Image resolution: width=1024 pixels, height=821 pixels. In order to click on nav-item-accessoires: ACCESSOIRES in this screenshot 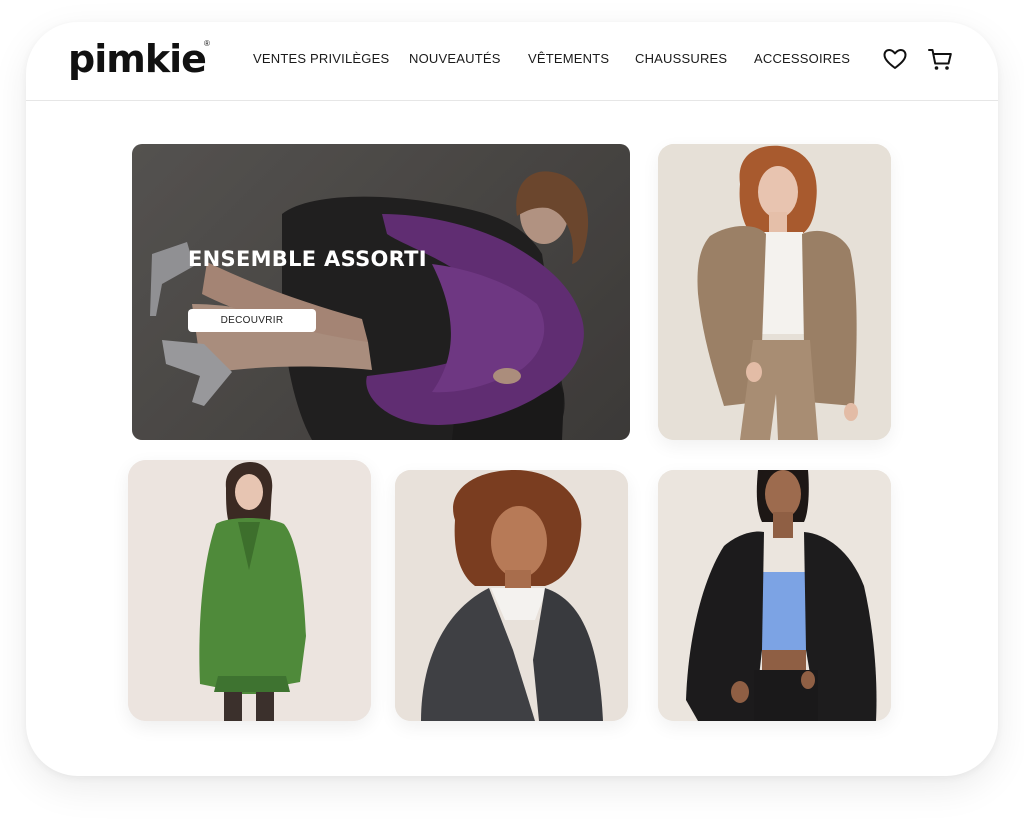, I will do `click(802, 59)`.